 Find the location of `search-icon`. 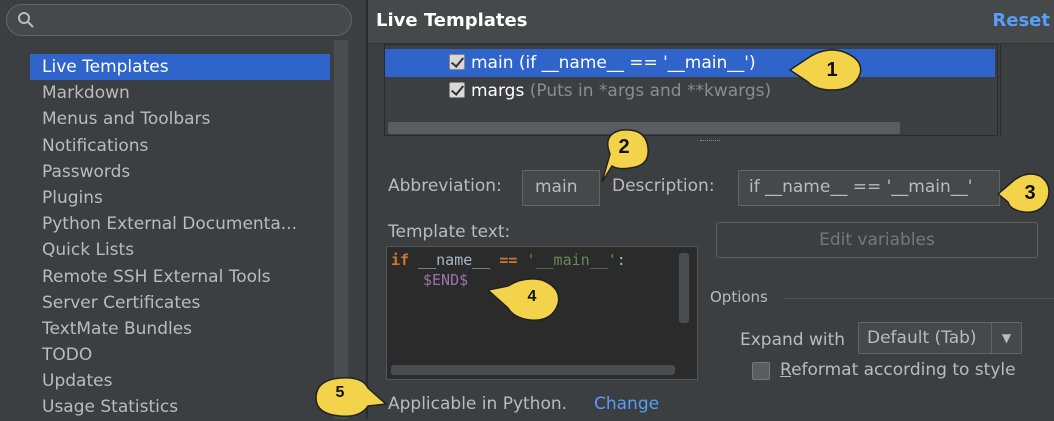

search-icon is located at coordinates (26, 20).